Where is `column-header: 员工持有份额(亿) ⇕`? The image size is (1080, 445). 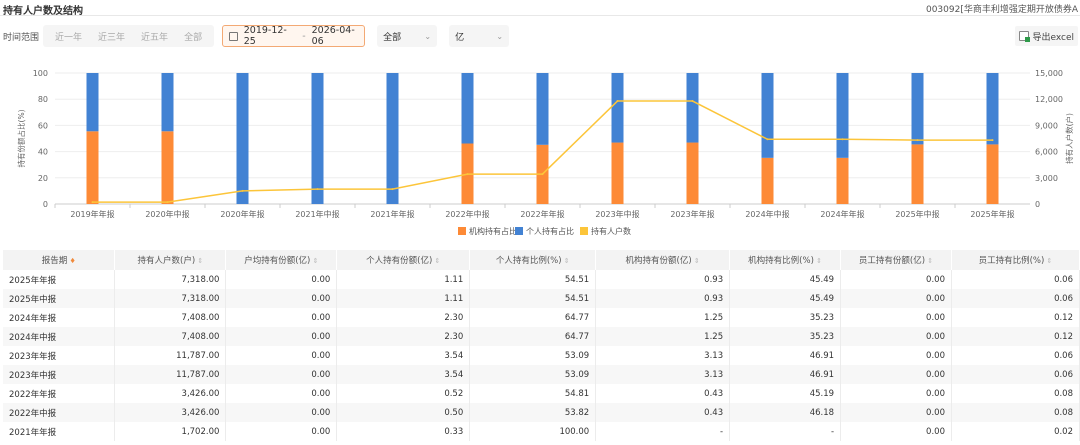
column-header: 员工持有份额(亿) ⇕ is located at coordinates (896, 260).